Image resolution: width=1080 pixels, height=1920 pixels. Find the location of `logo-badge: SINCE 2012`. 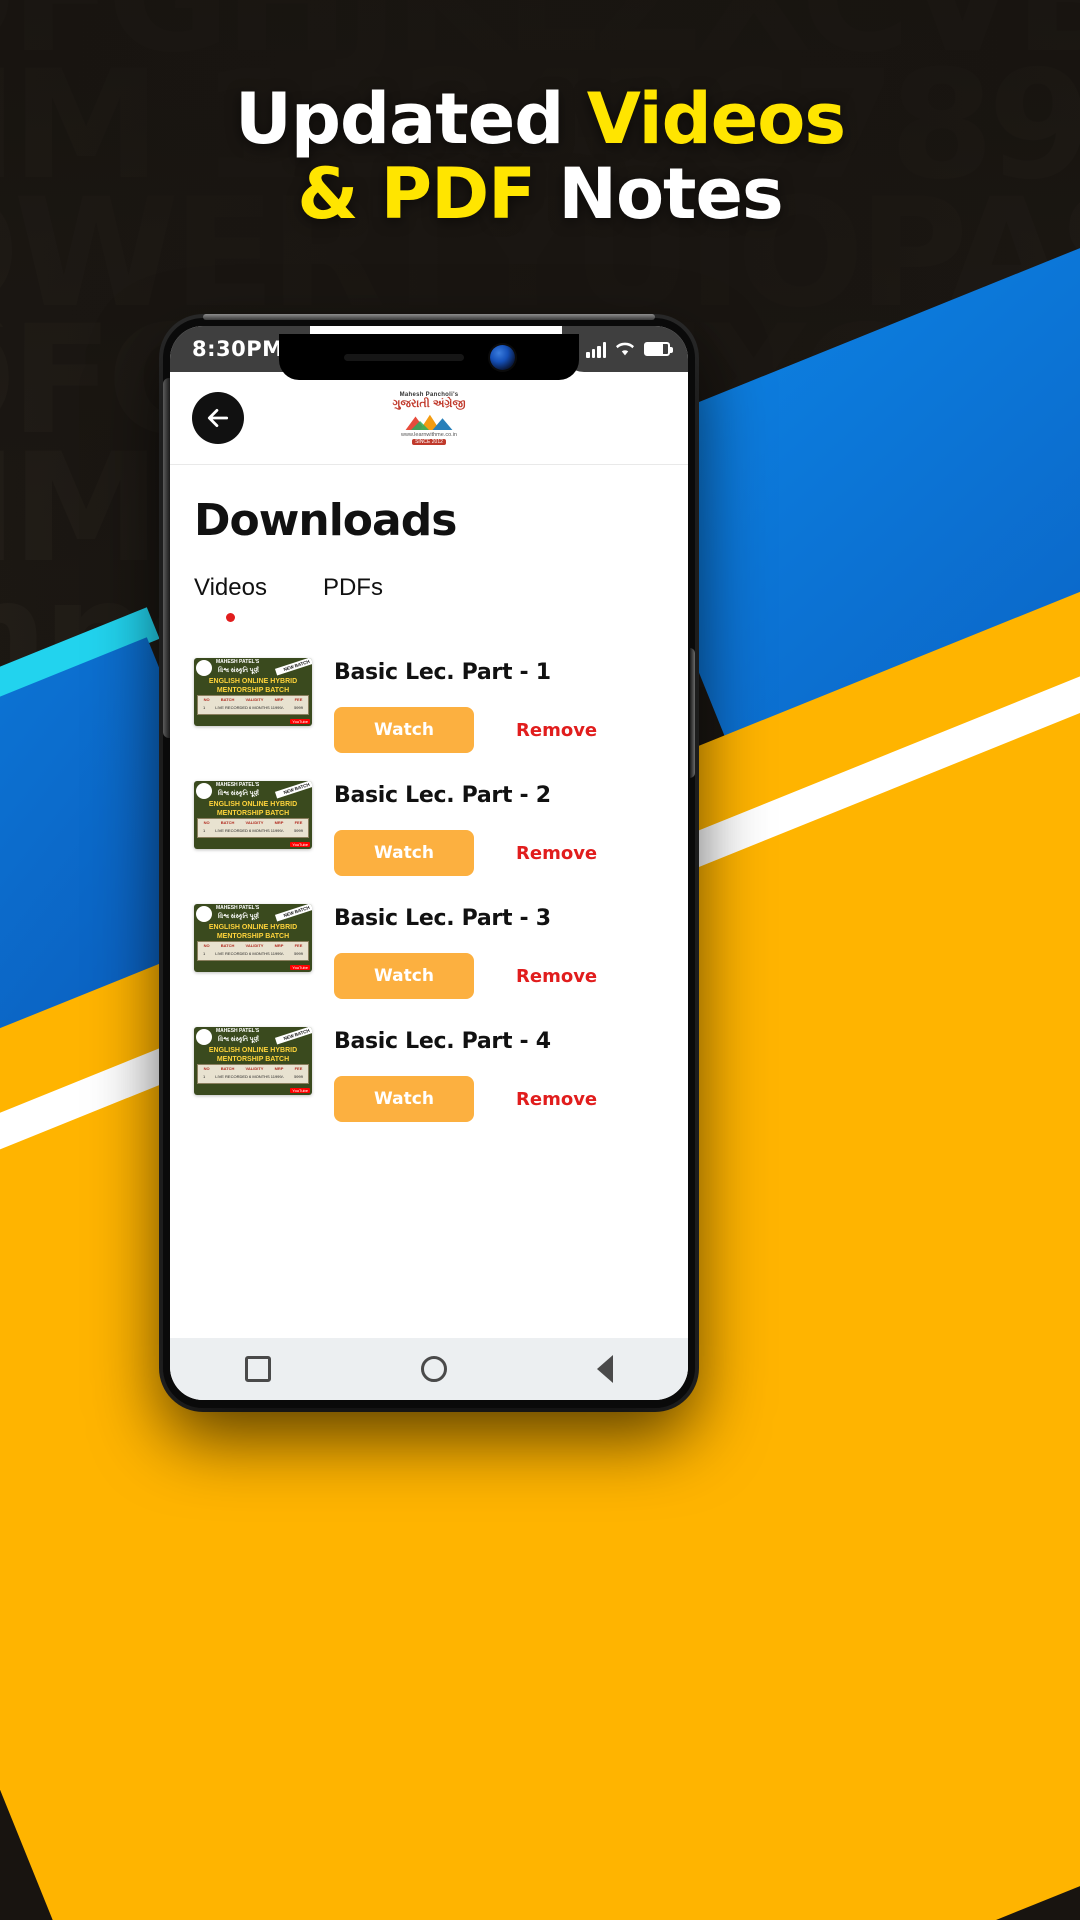

logo-badge: SINCE 2012 is located at coordinates (429, 441).